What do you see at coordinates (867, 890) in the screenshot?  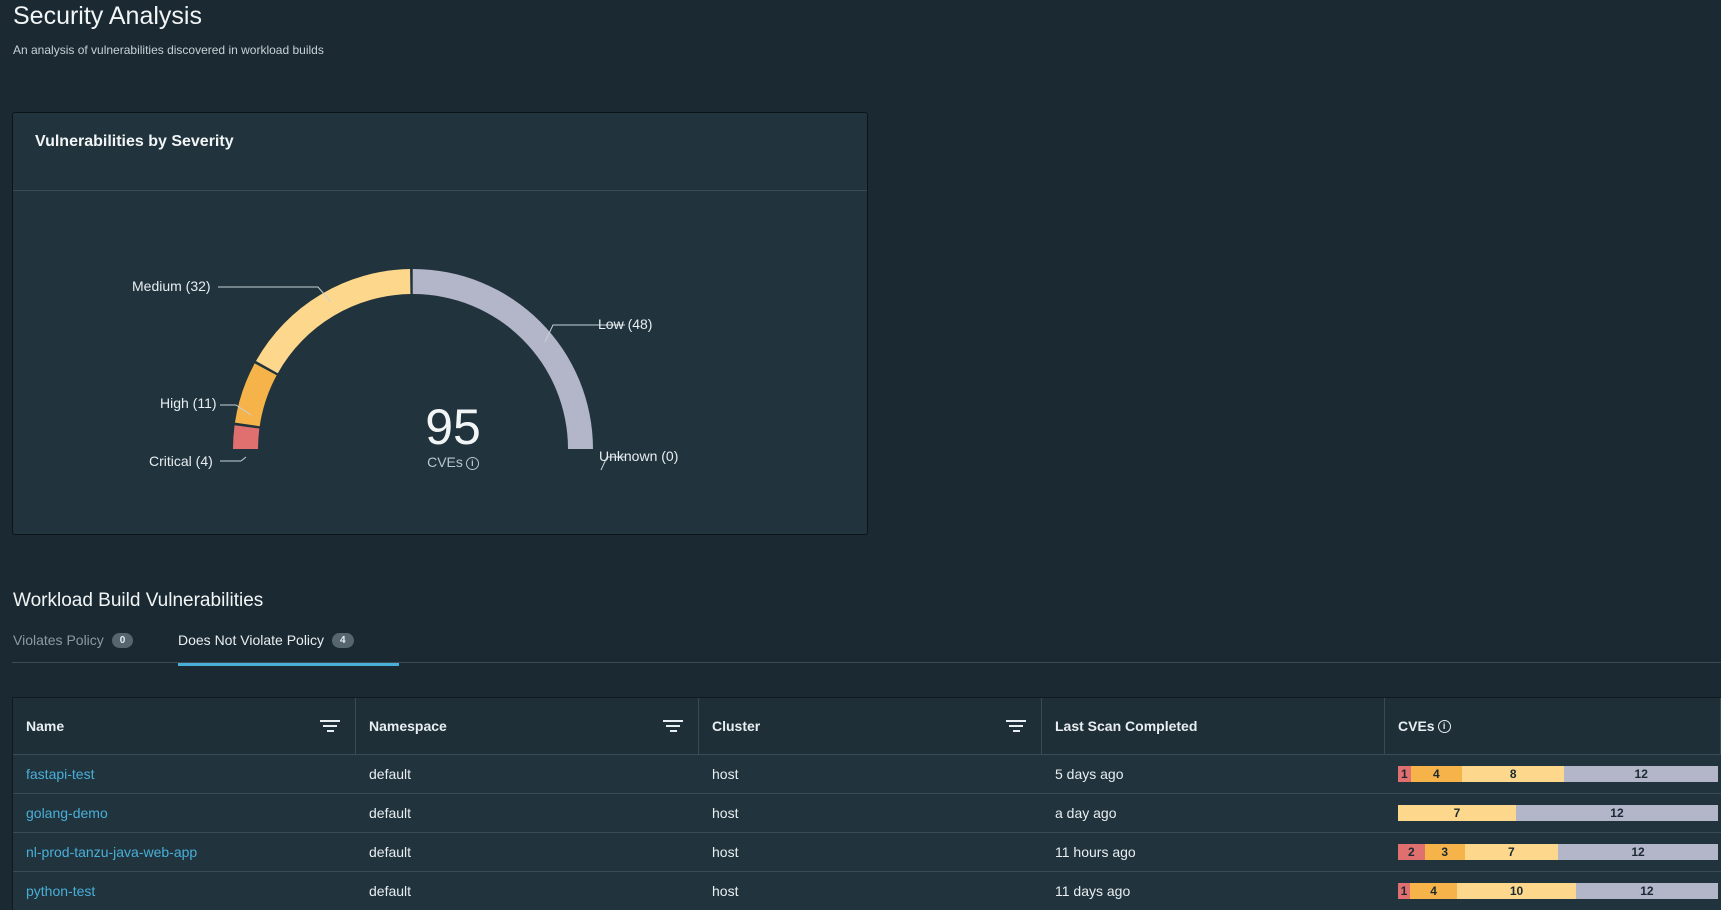 I see `table-row: python-test default host 11 days ago 1 4 10 12` at bounding box center [867, 890].